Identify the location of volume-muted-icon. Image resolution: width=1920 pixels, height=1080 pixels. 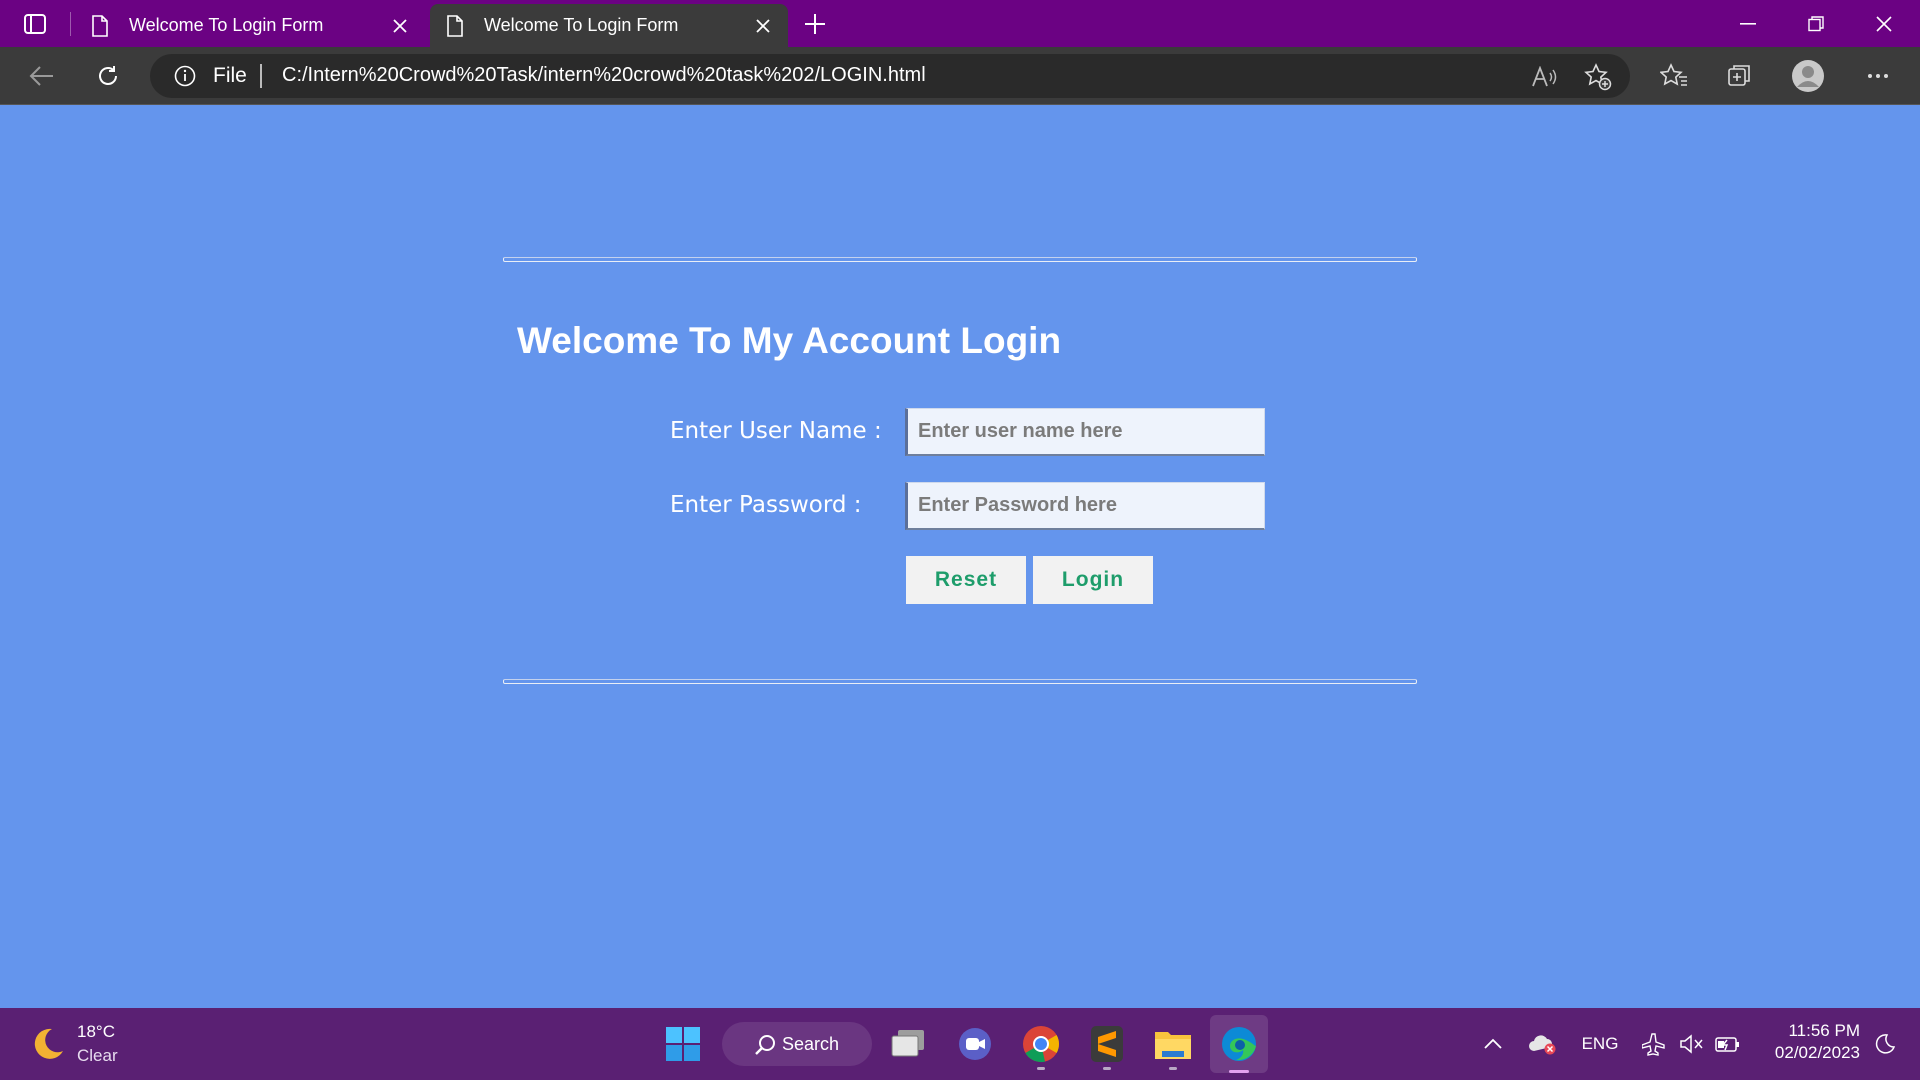
(1692, 1044).